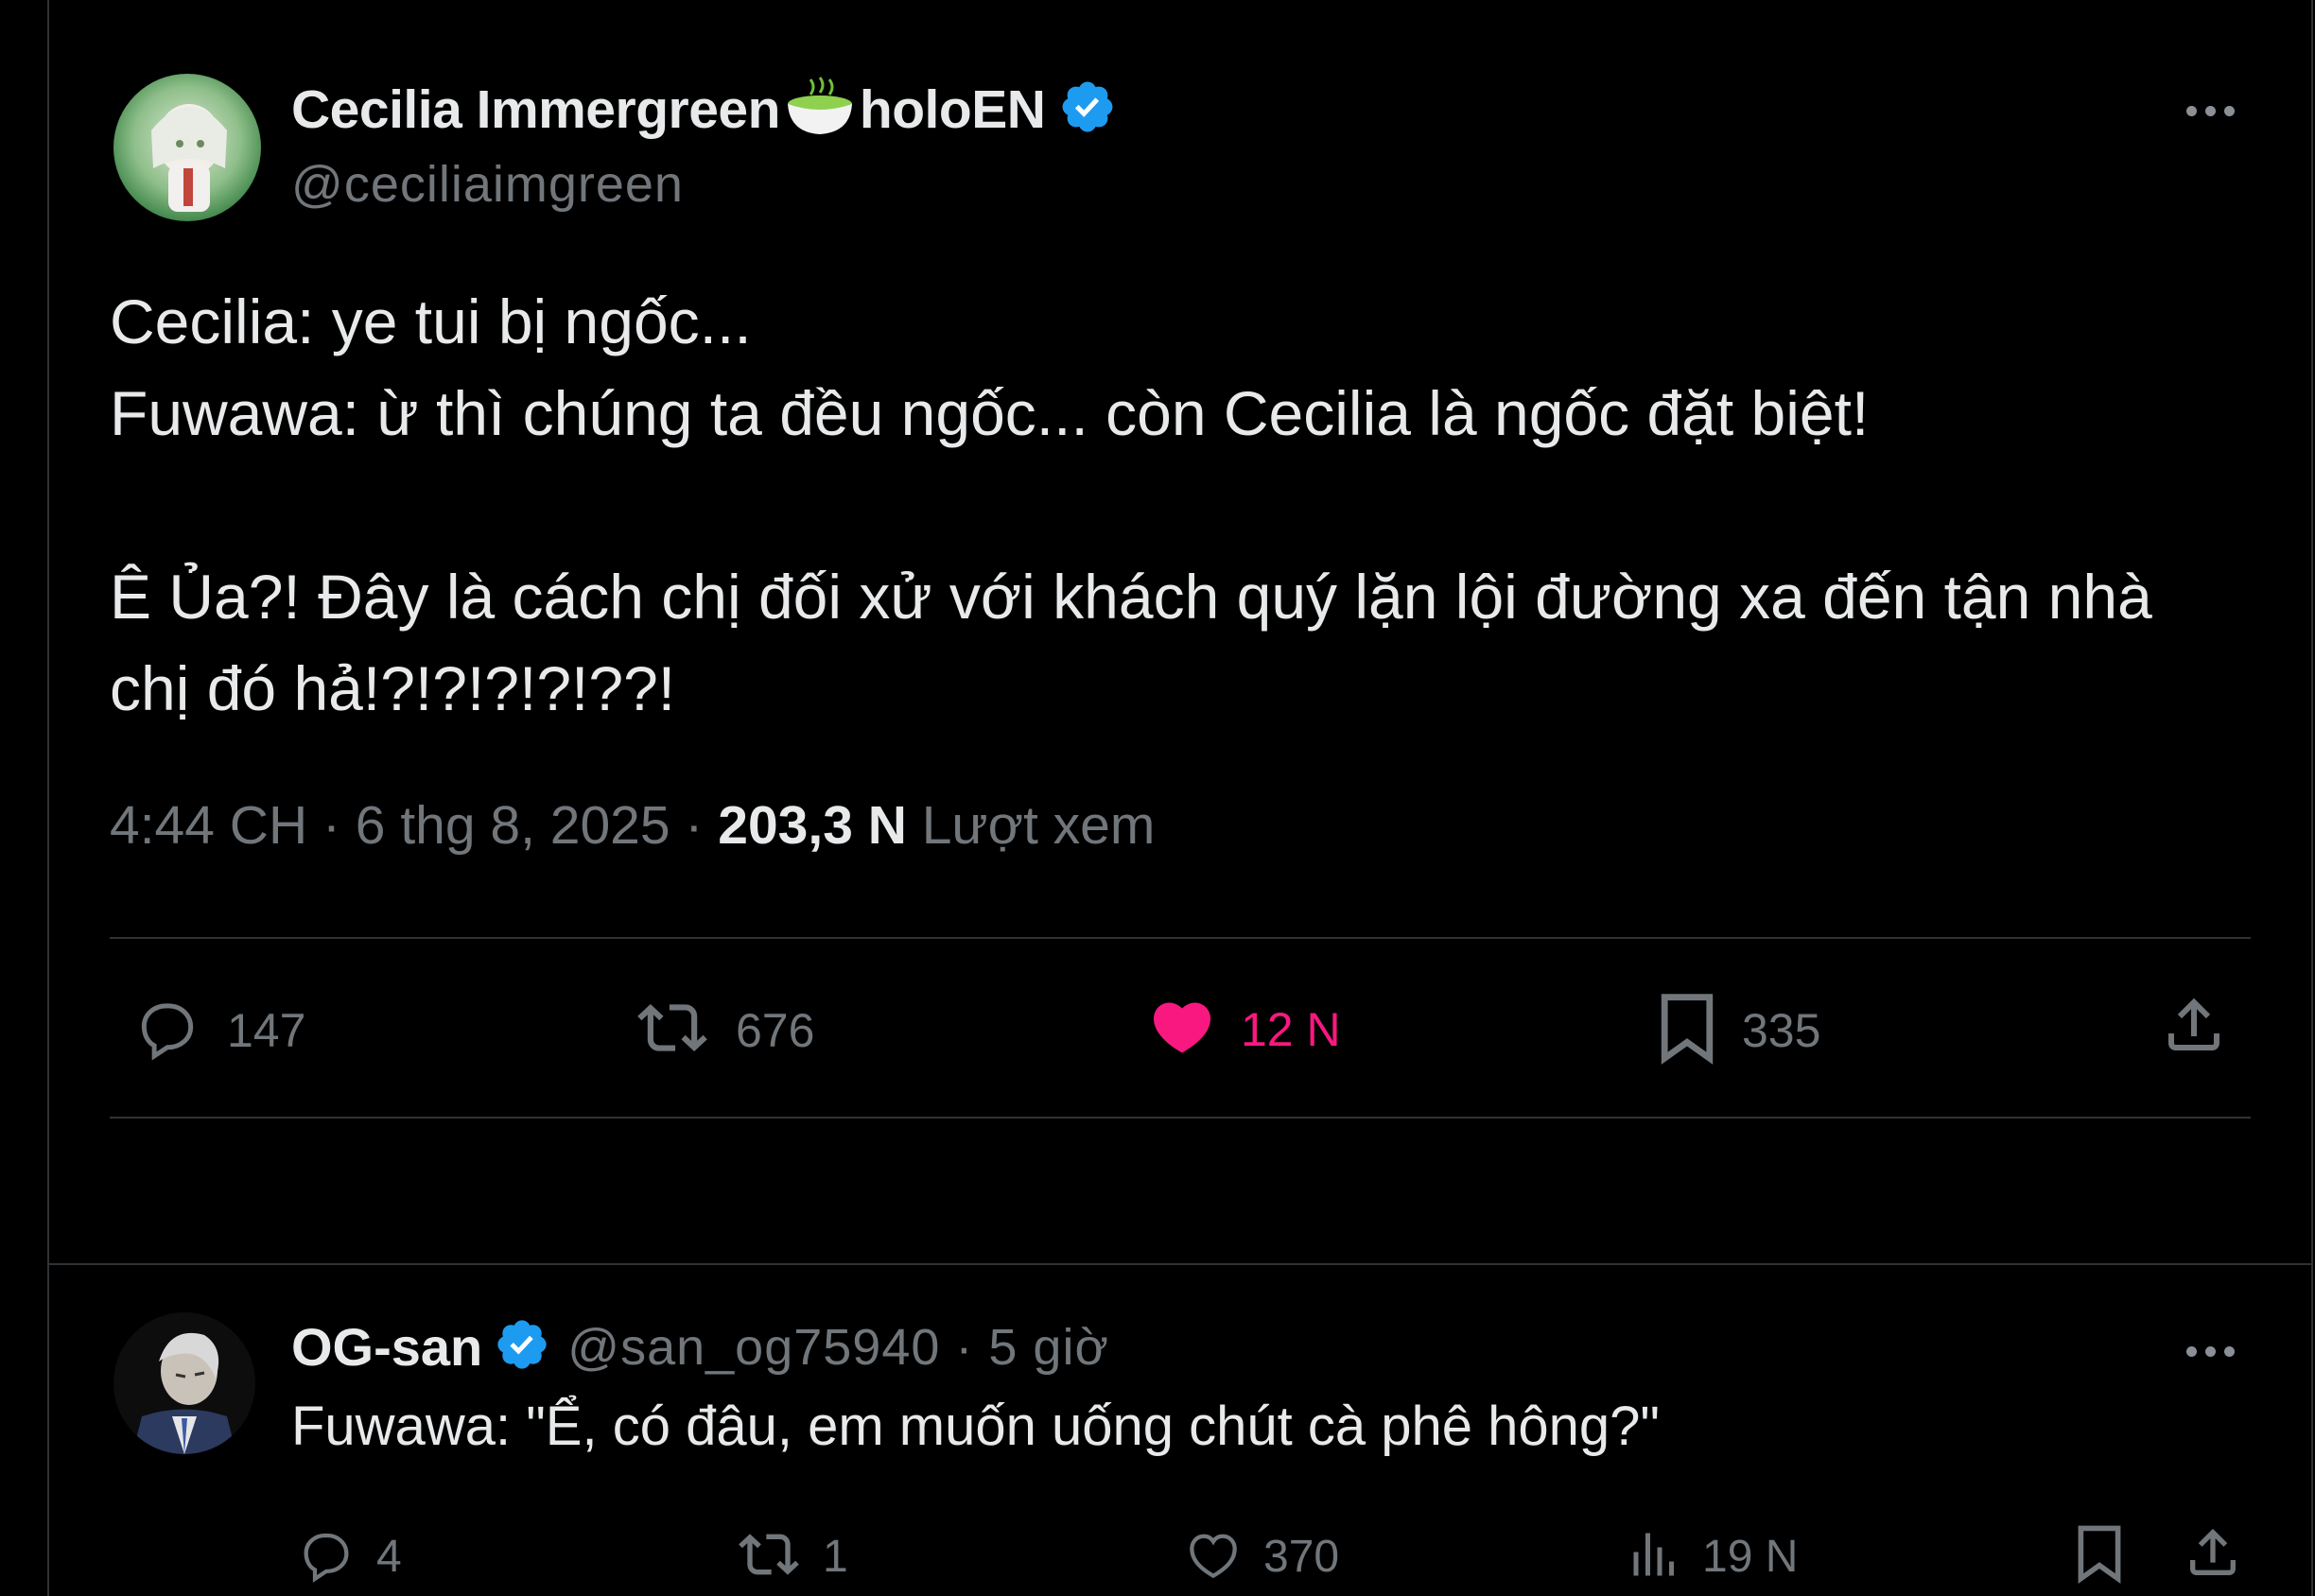 Image resolution: width=2315 pixels, height=1596 pixels. What do you see at coordinates (1737, 1030) in the screenshot?
I see `bookmark-button: 335` at bounding box center [1737, 1030].